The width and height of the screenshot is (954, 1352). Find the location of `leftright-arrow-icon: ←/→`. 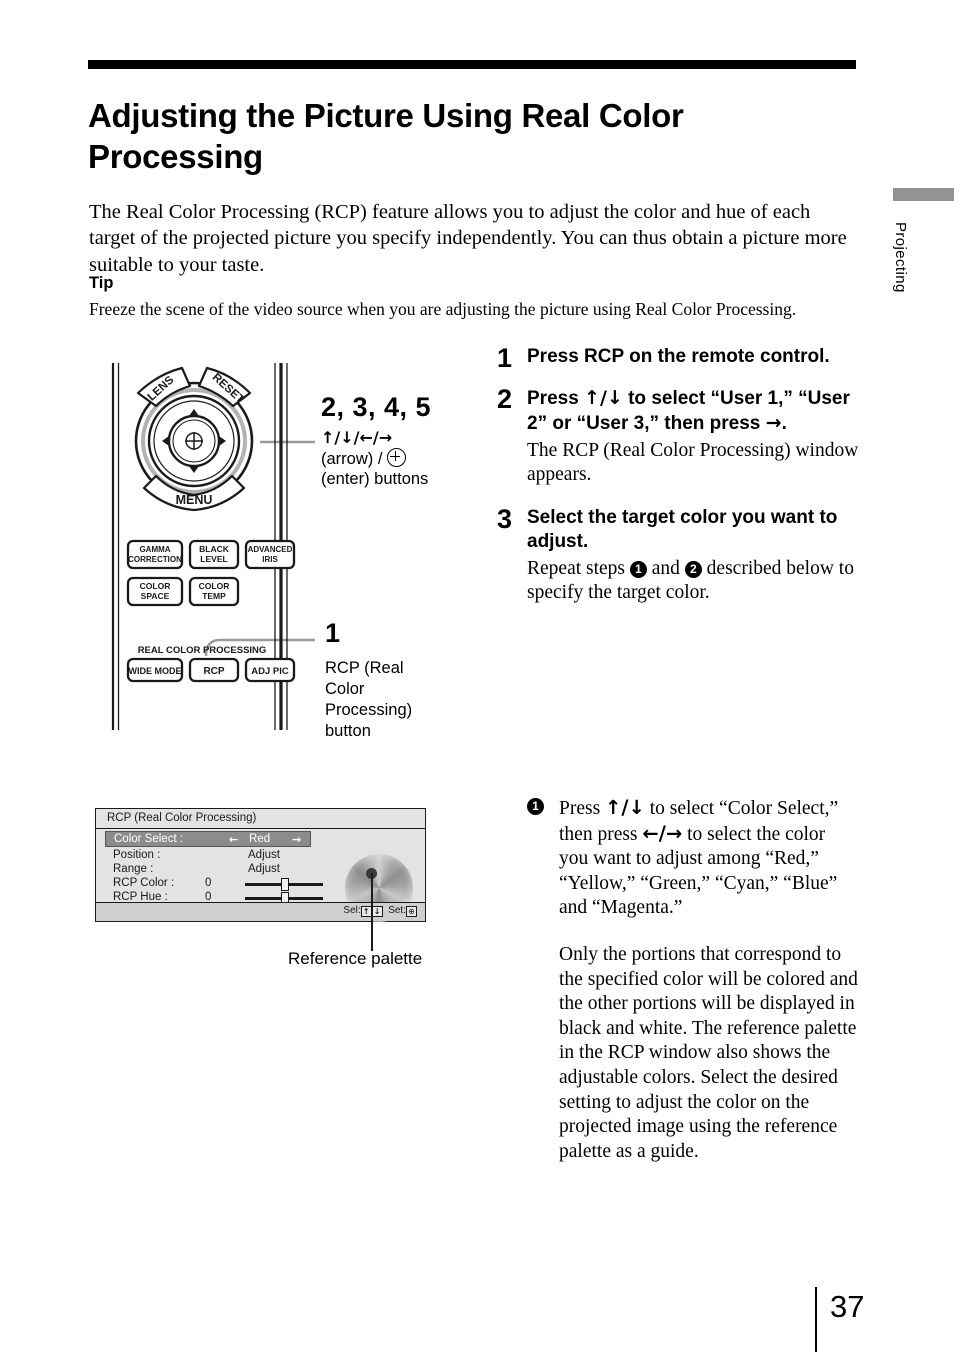

leftright-arrow-icon: ←/→ is located at coordinates (662, 833).